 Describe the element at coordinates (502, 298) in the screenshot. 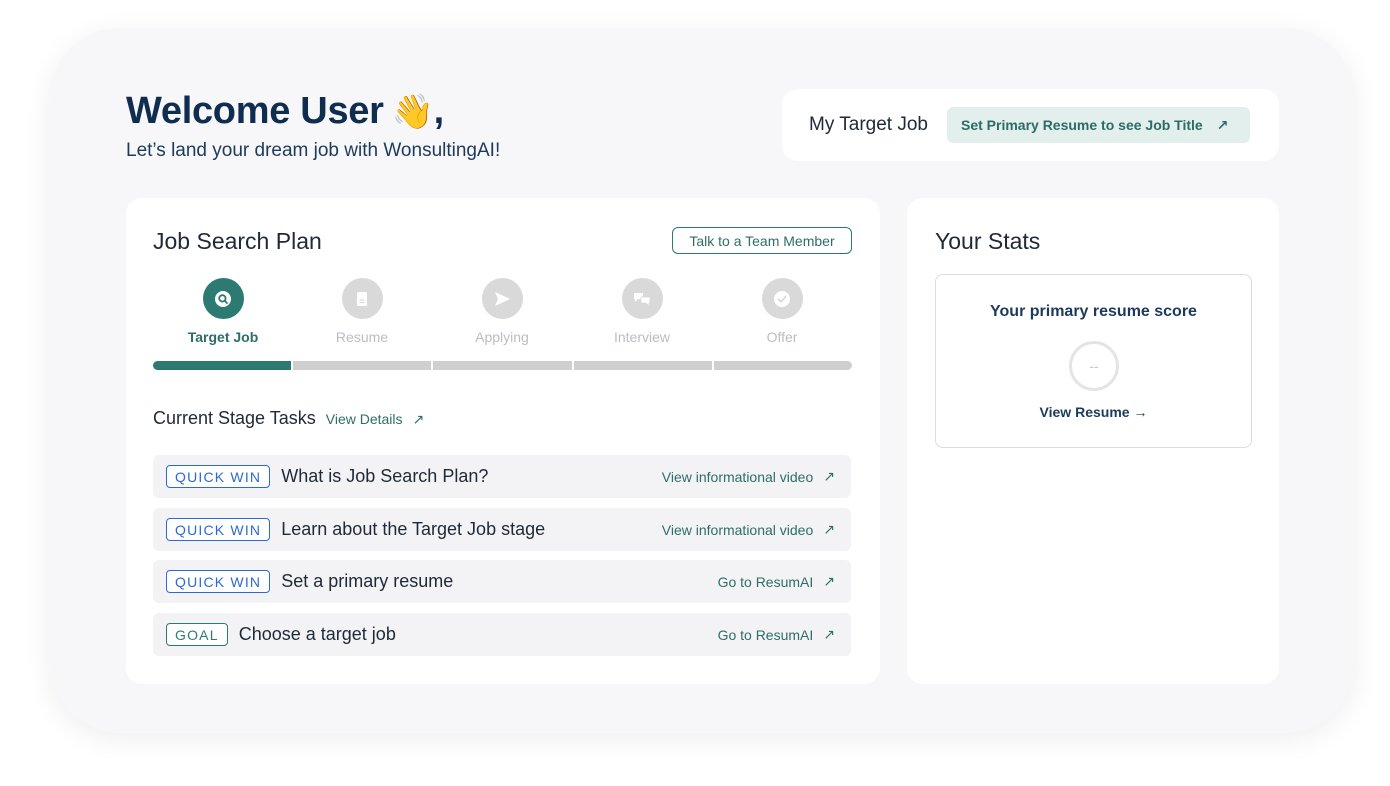

I see `send-icon` at that location.